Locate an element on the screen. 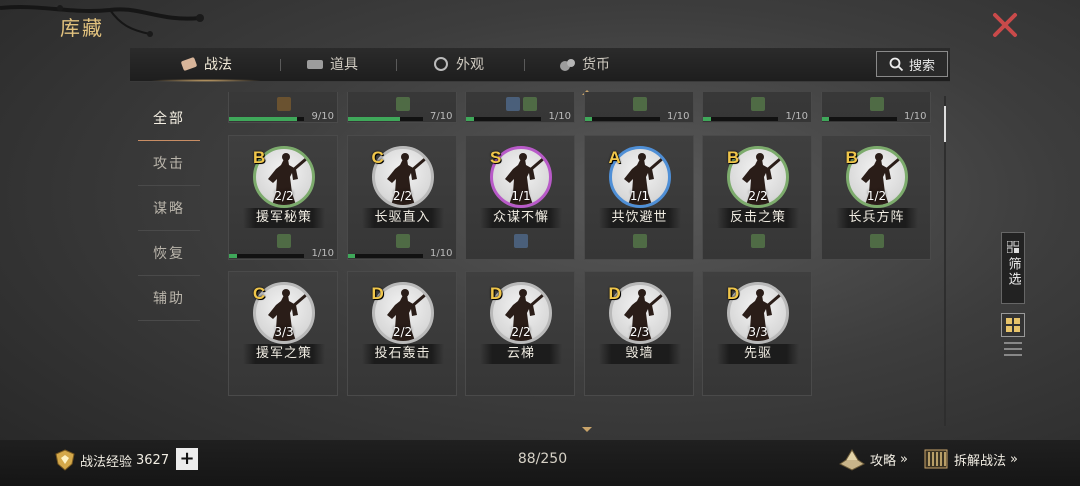 The image size is (1080, 486). list-view-icon is located at coordinates (1013, 349).